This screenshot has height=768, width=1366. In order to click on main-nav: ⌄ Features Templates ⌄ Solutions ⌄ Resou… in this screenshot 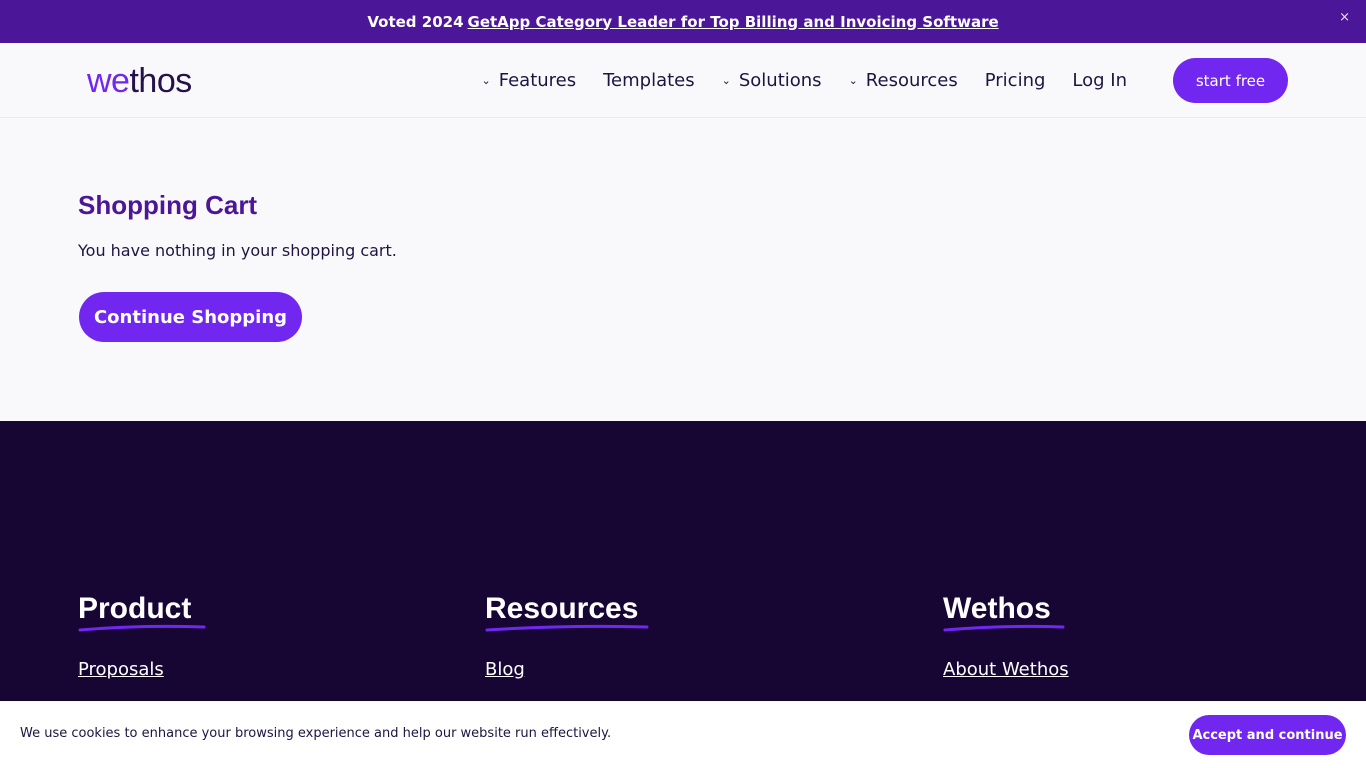, I will do `click(791, 80)`.